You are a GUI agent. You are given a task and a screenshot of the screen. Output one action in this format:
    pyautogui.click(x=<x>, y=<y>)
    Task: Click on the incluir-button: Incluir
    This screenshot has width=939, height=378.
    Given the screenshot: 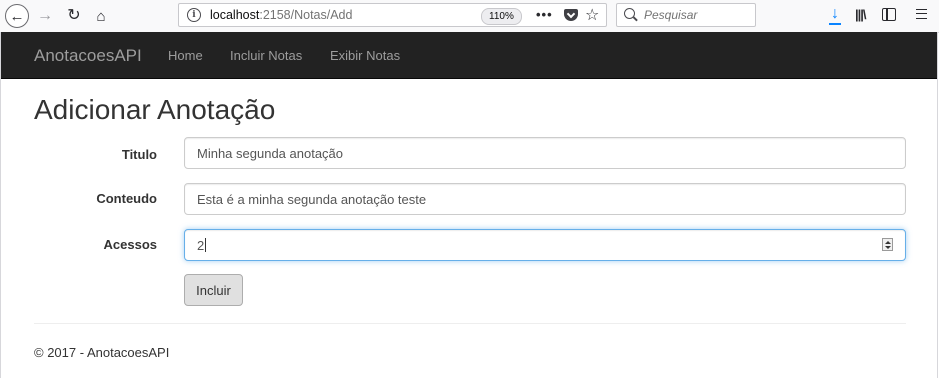 What is the action you would take?
    pyautogui.click(x=213, y=290)
    